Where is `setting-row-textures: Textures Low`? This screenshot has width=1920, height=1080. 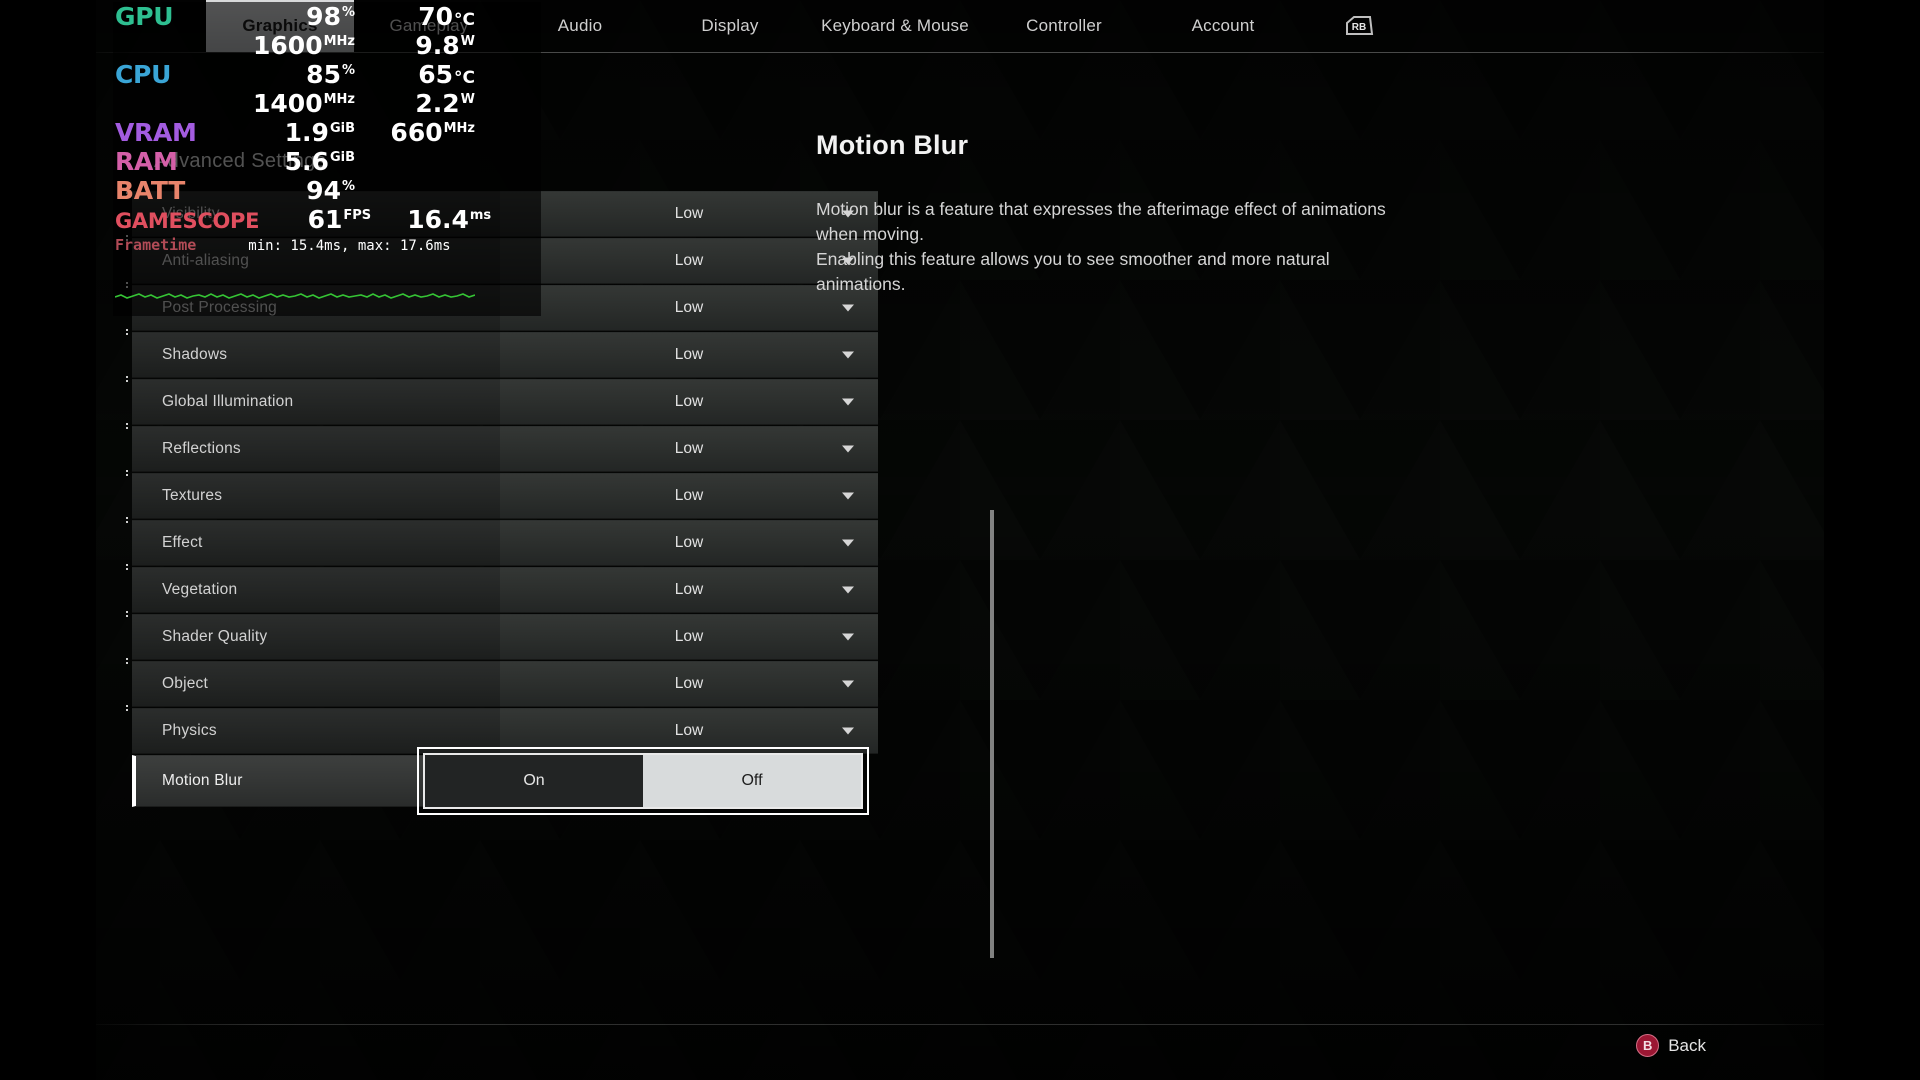 setting-row-textures: Textures Low is located at coordinates (539, 494).